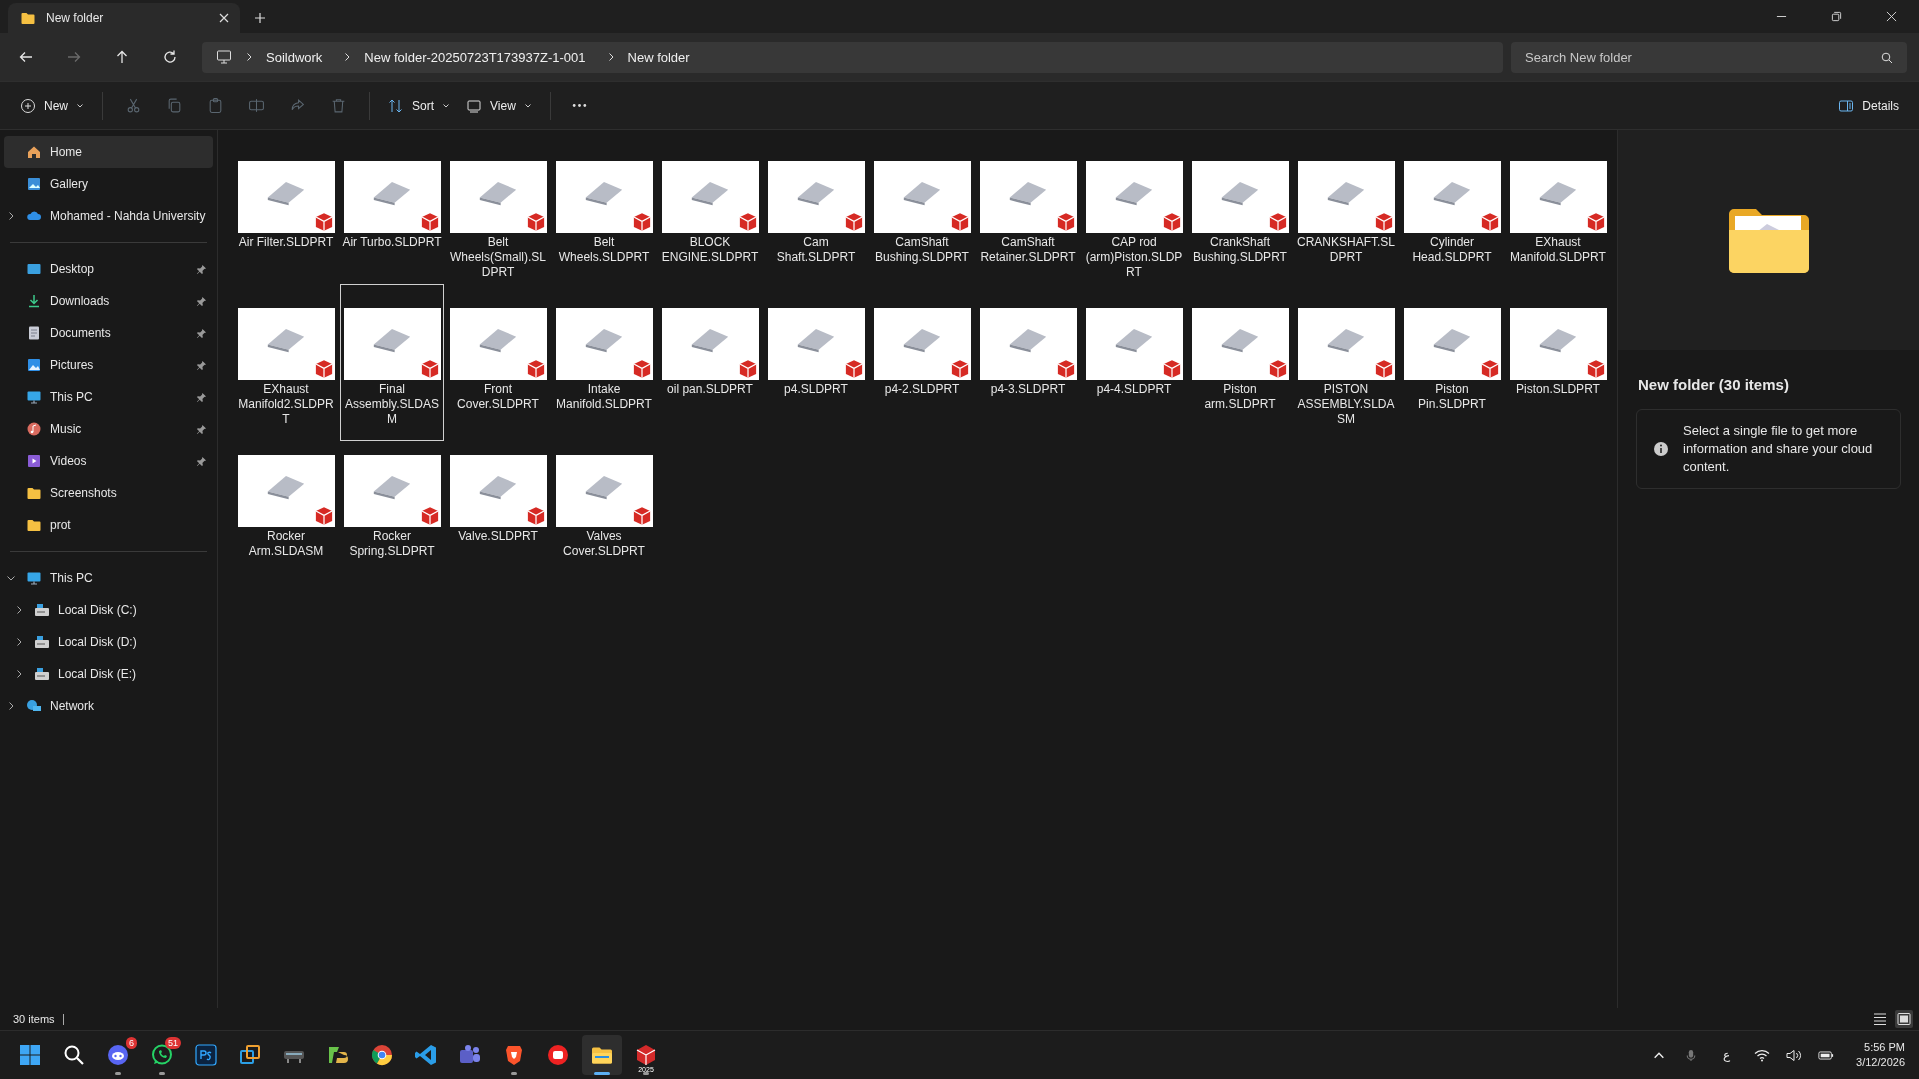 The image size is (1919, 1079). What do you see at coordinates (28, 105) in the screenshot?
I see `plus-circle-icon` at bounding box center [28, 105].